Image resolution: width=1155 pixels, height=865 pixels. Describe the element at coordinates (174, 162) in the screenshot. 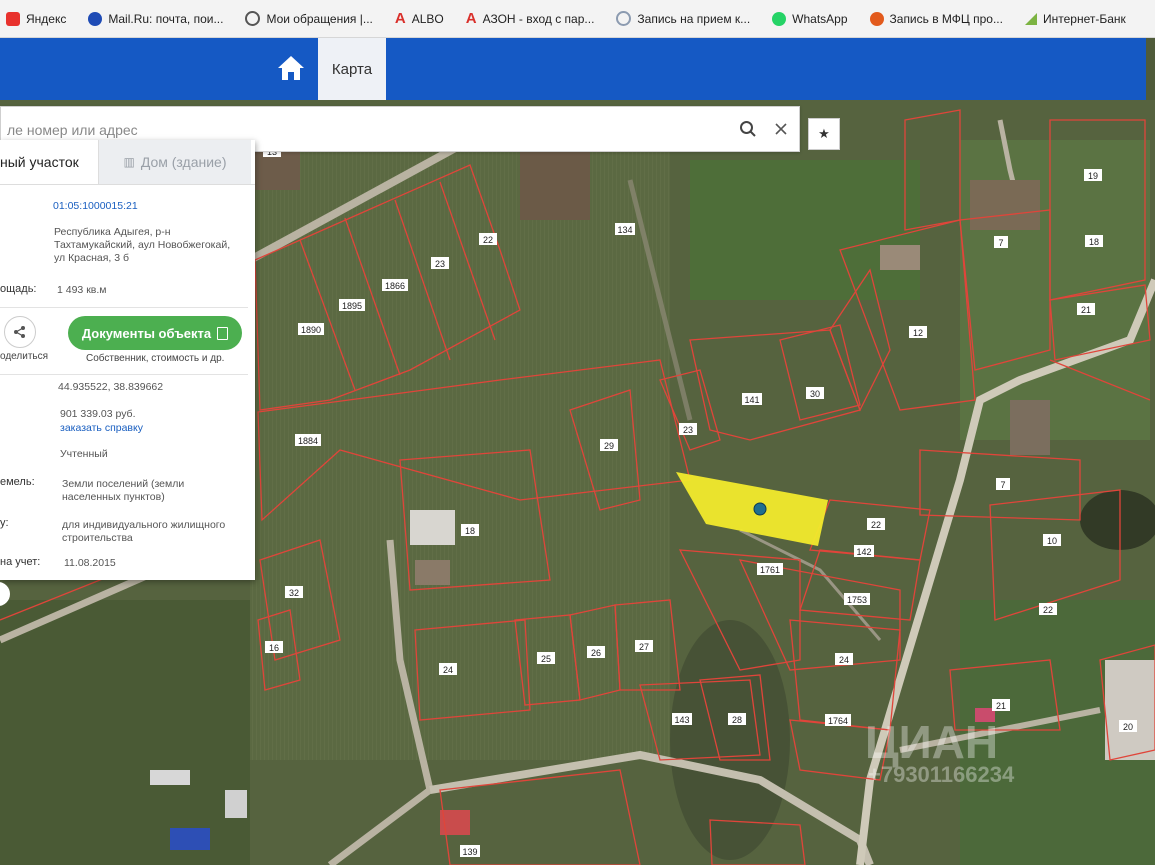

I see `tab-house: ▥ Дом (здание)` at that location.